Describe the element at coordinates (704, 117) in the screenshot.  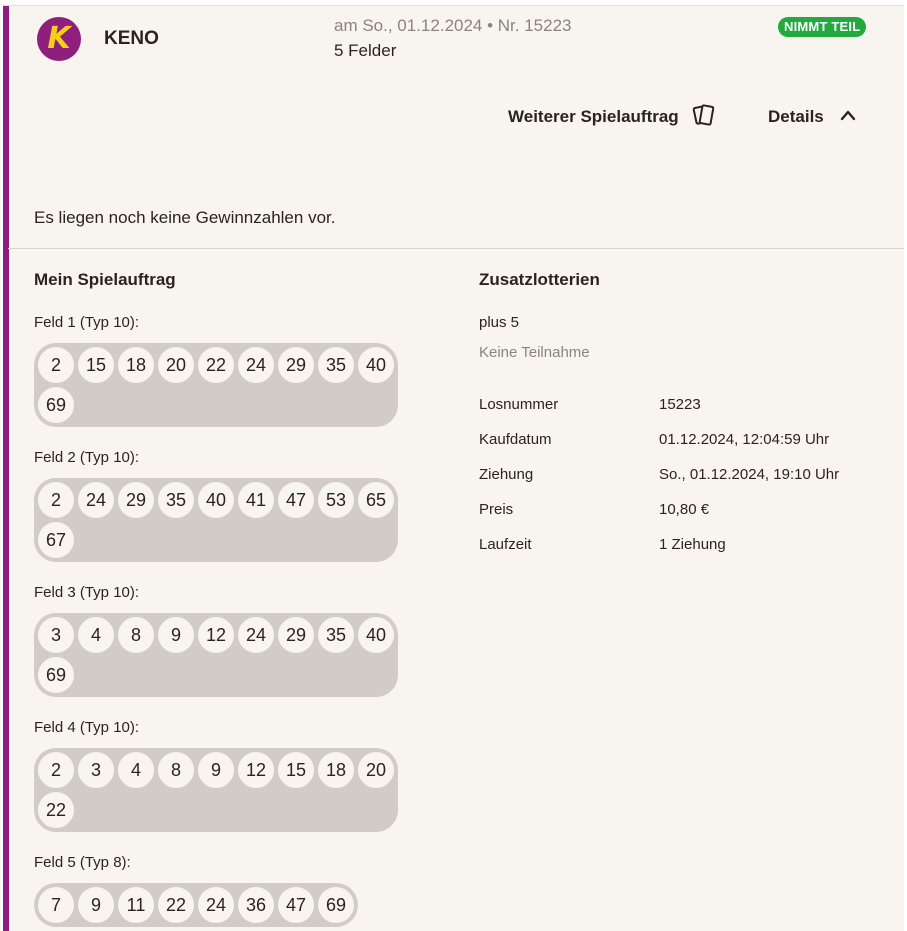
I see `tickets-icon` at that location.